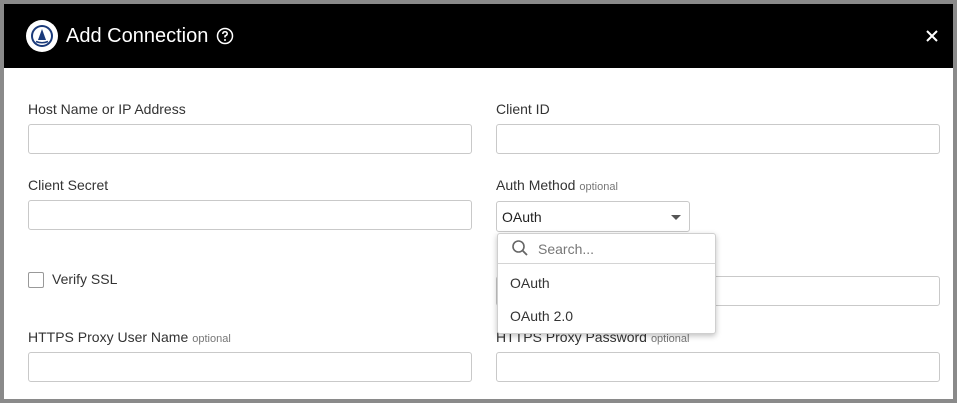 This screenshot has width=957, height=403. What do you see at coordinates (108, 337) in the screenshot?
I see `proxy-user-label-text: HTTPS Proxy User Name` at bounding box center [108, 337].